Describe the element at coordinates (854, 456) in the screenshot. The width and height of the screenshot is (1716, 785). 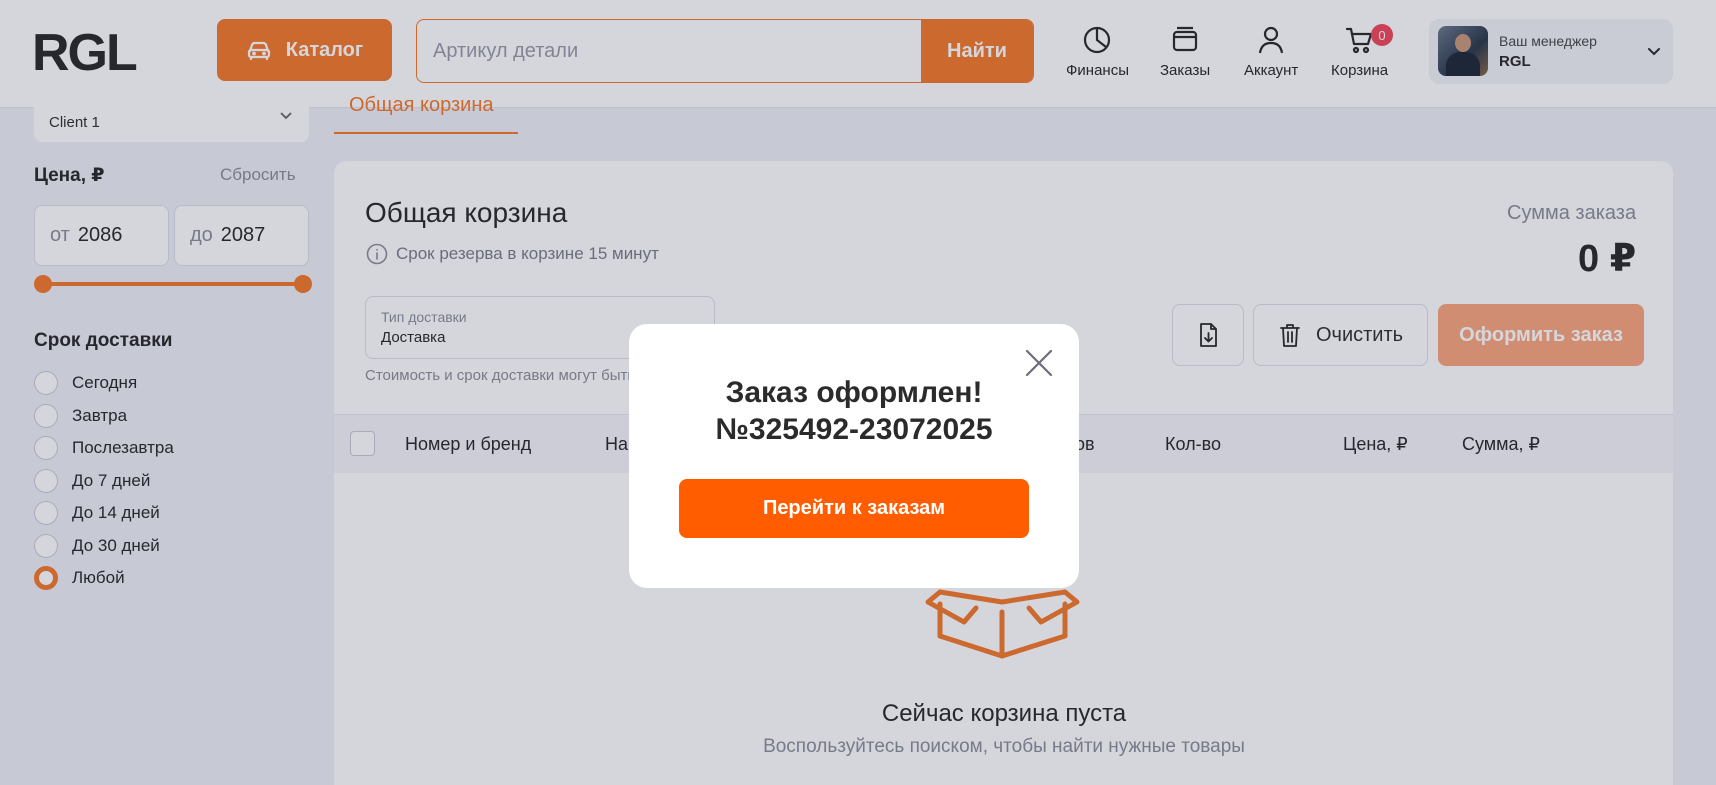
I see `order-success-dialog` at that location.